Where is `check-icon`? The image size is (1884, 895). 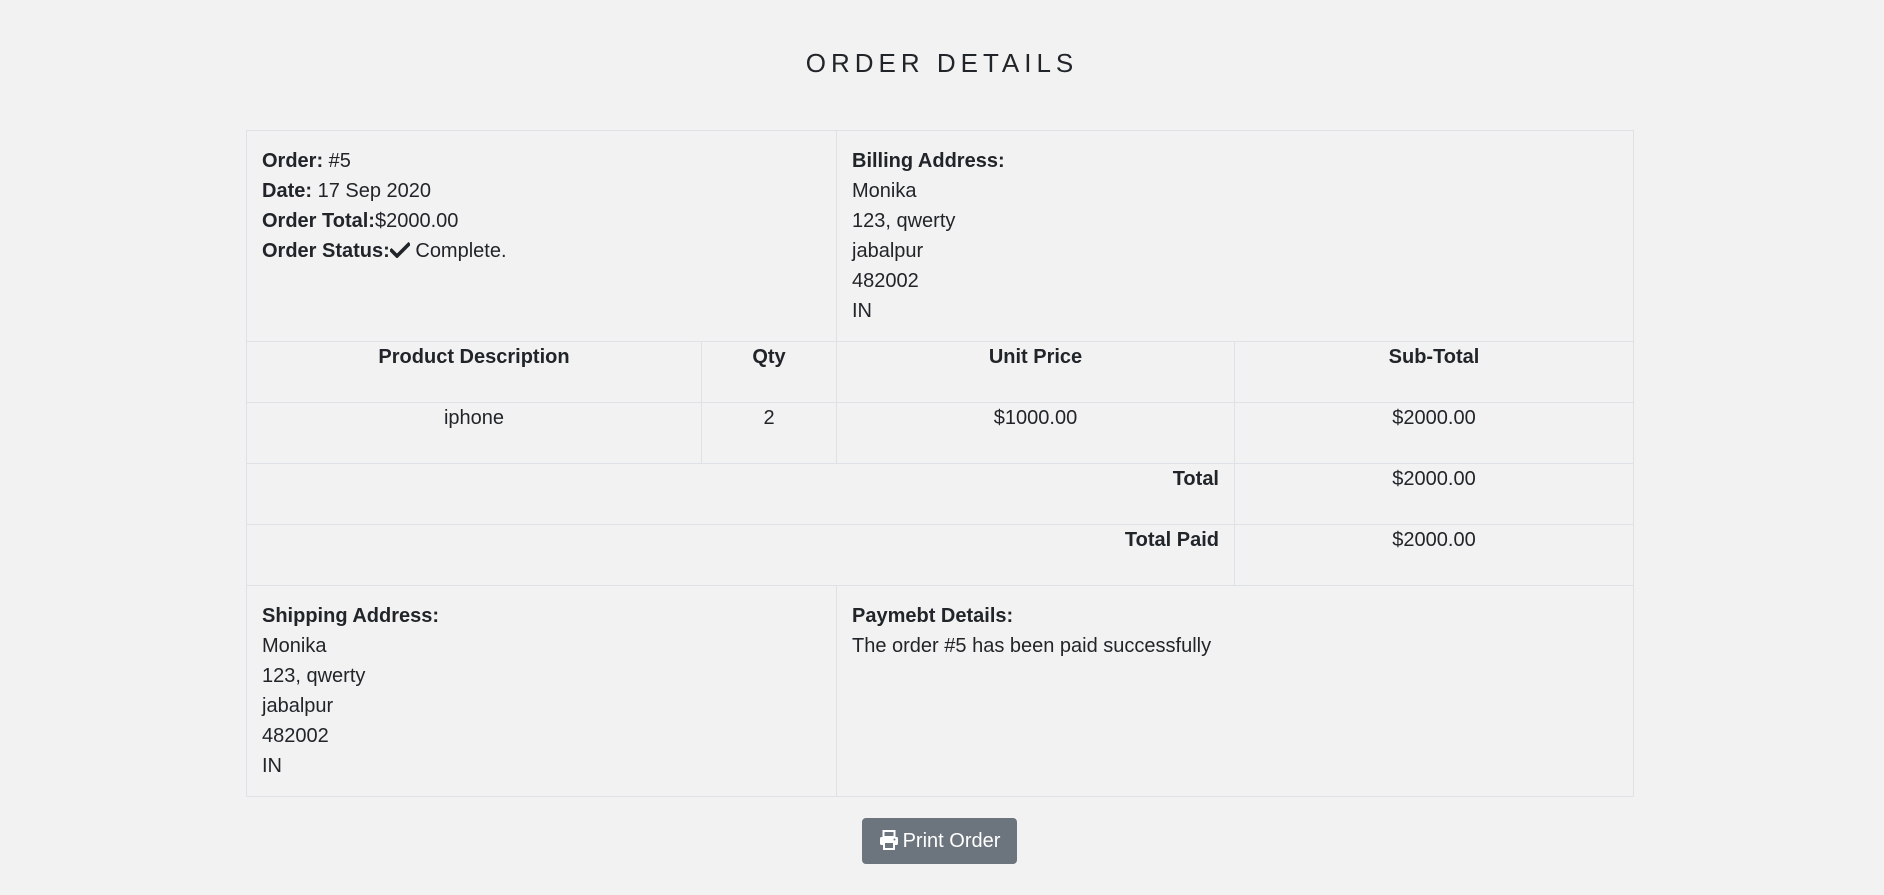 check-icon is located at coordinates (399, 250).